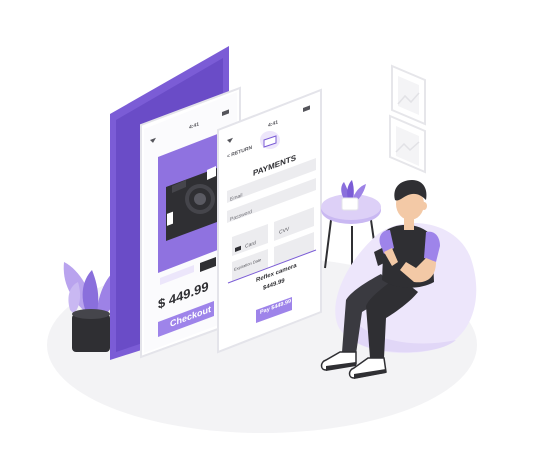 The width and height of the screenshot is (544, 469). Describe the element at coordinates (270, 140) in the screenshot. I see `card-logo-icon` at that location.